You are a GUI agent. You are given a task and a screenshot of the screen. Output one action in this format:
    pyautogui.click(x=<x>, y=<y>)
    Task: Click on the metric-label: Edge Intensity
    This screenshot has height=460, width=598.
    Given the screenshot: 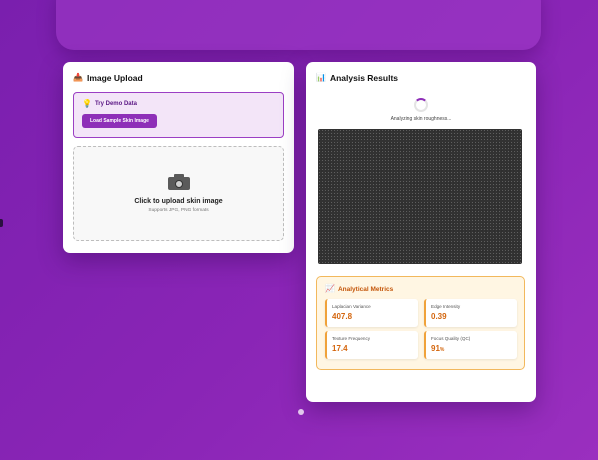 What is the action you would take?
    pyautogui.click(x=446, y=306)
    